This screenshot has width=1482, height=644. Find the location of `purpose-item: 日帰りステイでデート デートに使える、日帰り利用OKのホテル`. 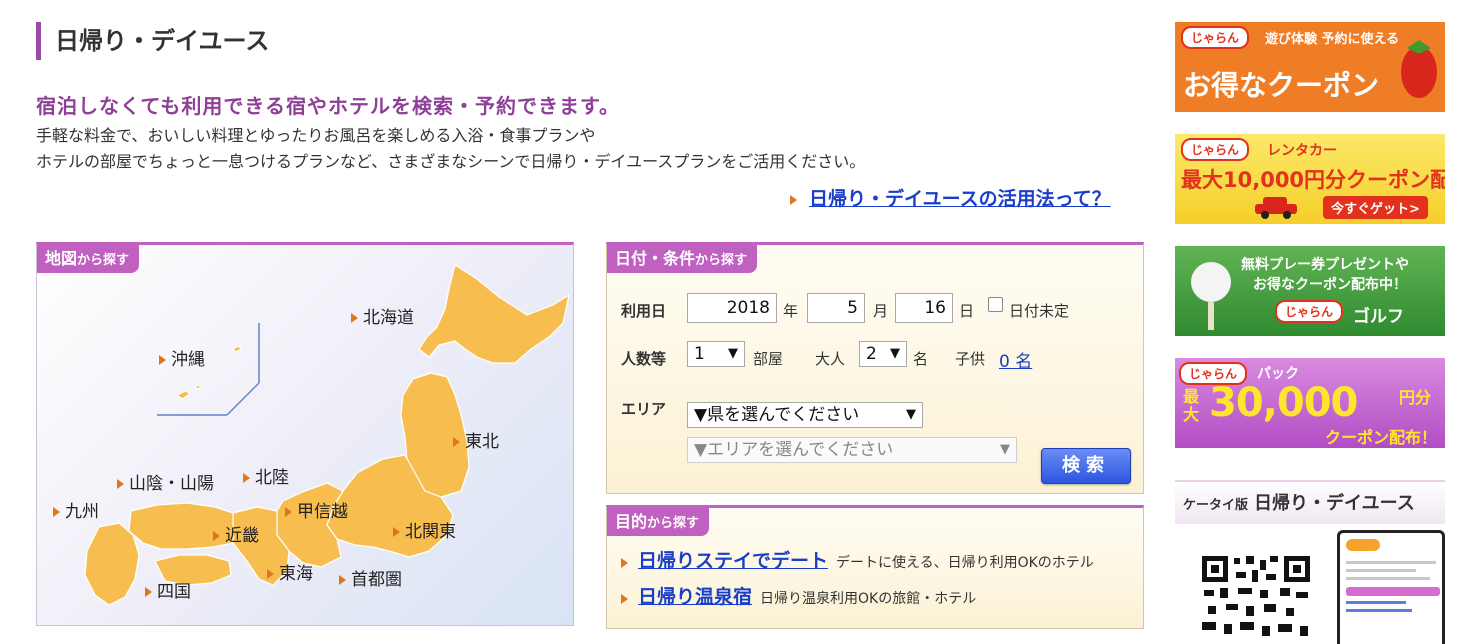

purpose-item: 日帰りステイでデート デートに使える、日帰り利用OKのホテル is located at coordinates (857, 559).